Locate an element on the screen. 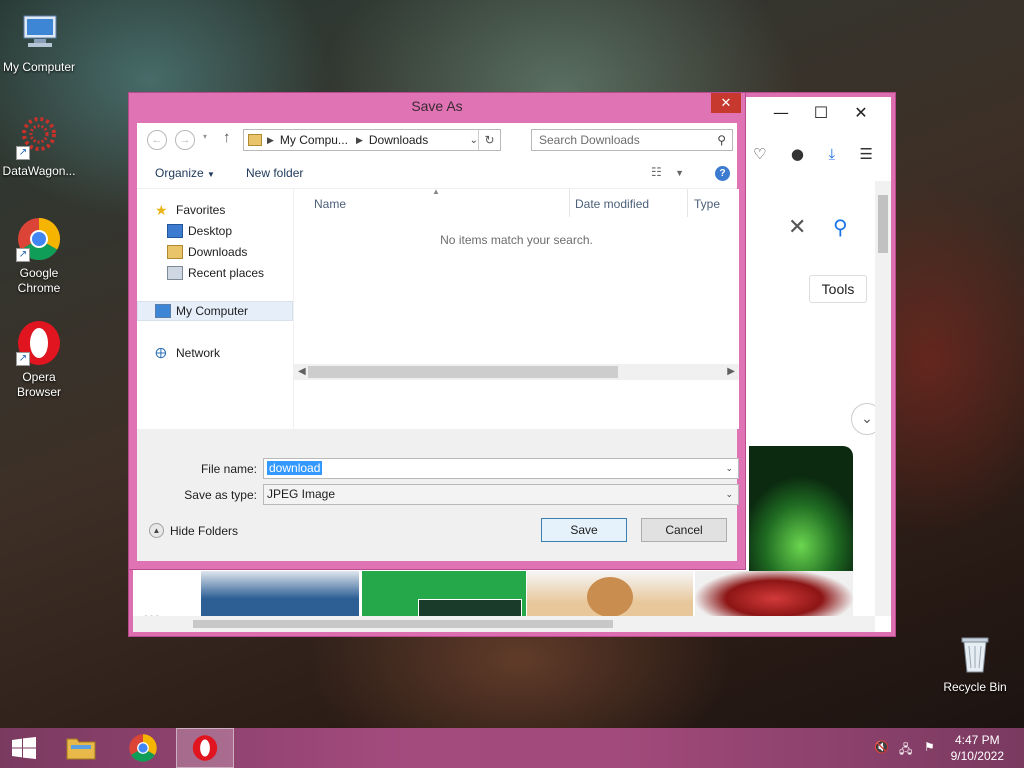  download-icon: ⤓ is located at coordinates (831, 154).